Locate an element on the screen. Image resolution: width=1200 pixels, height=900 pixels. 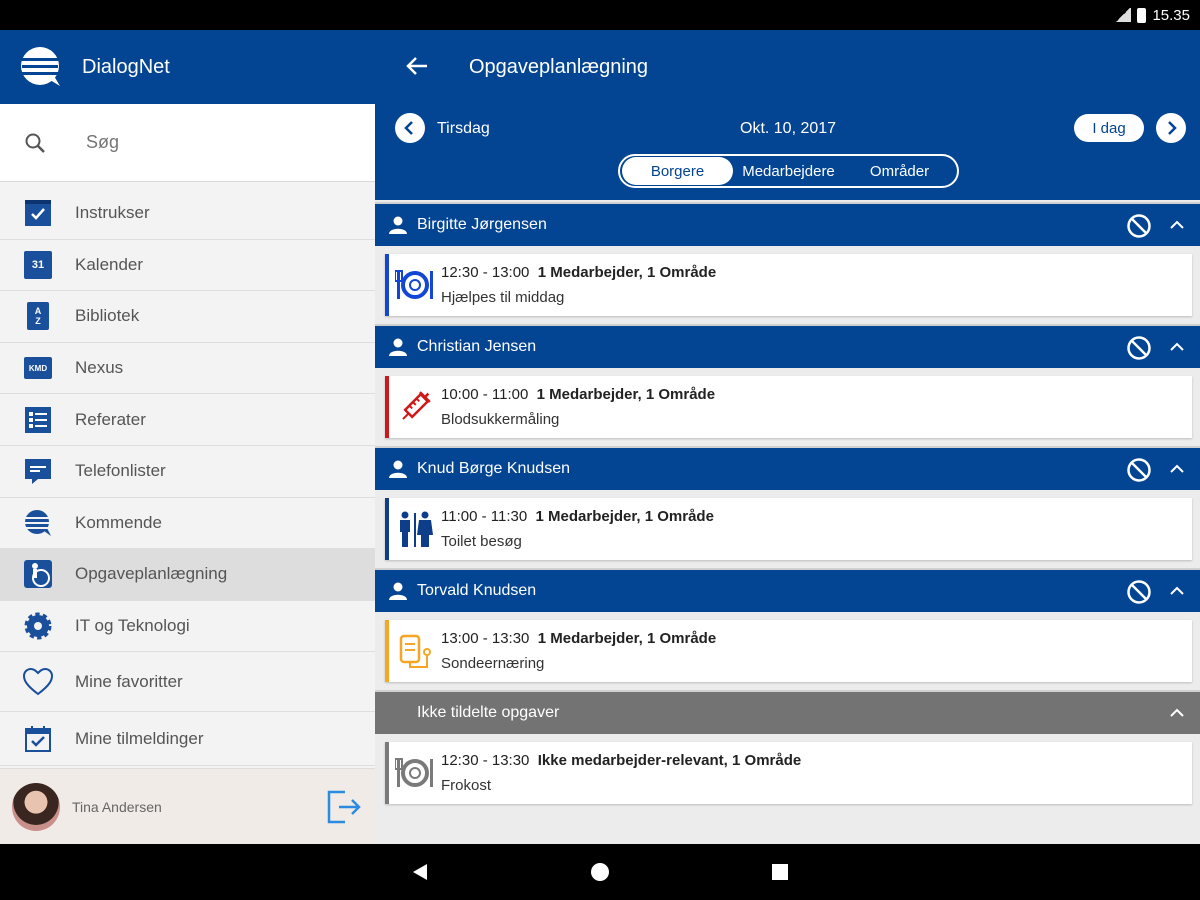
back-arrow-icon is located at coordinates (417, 66).